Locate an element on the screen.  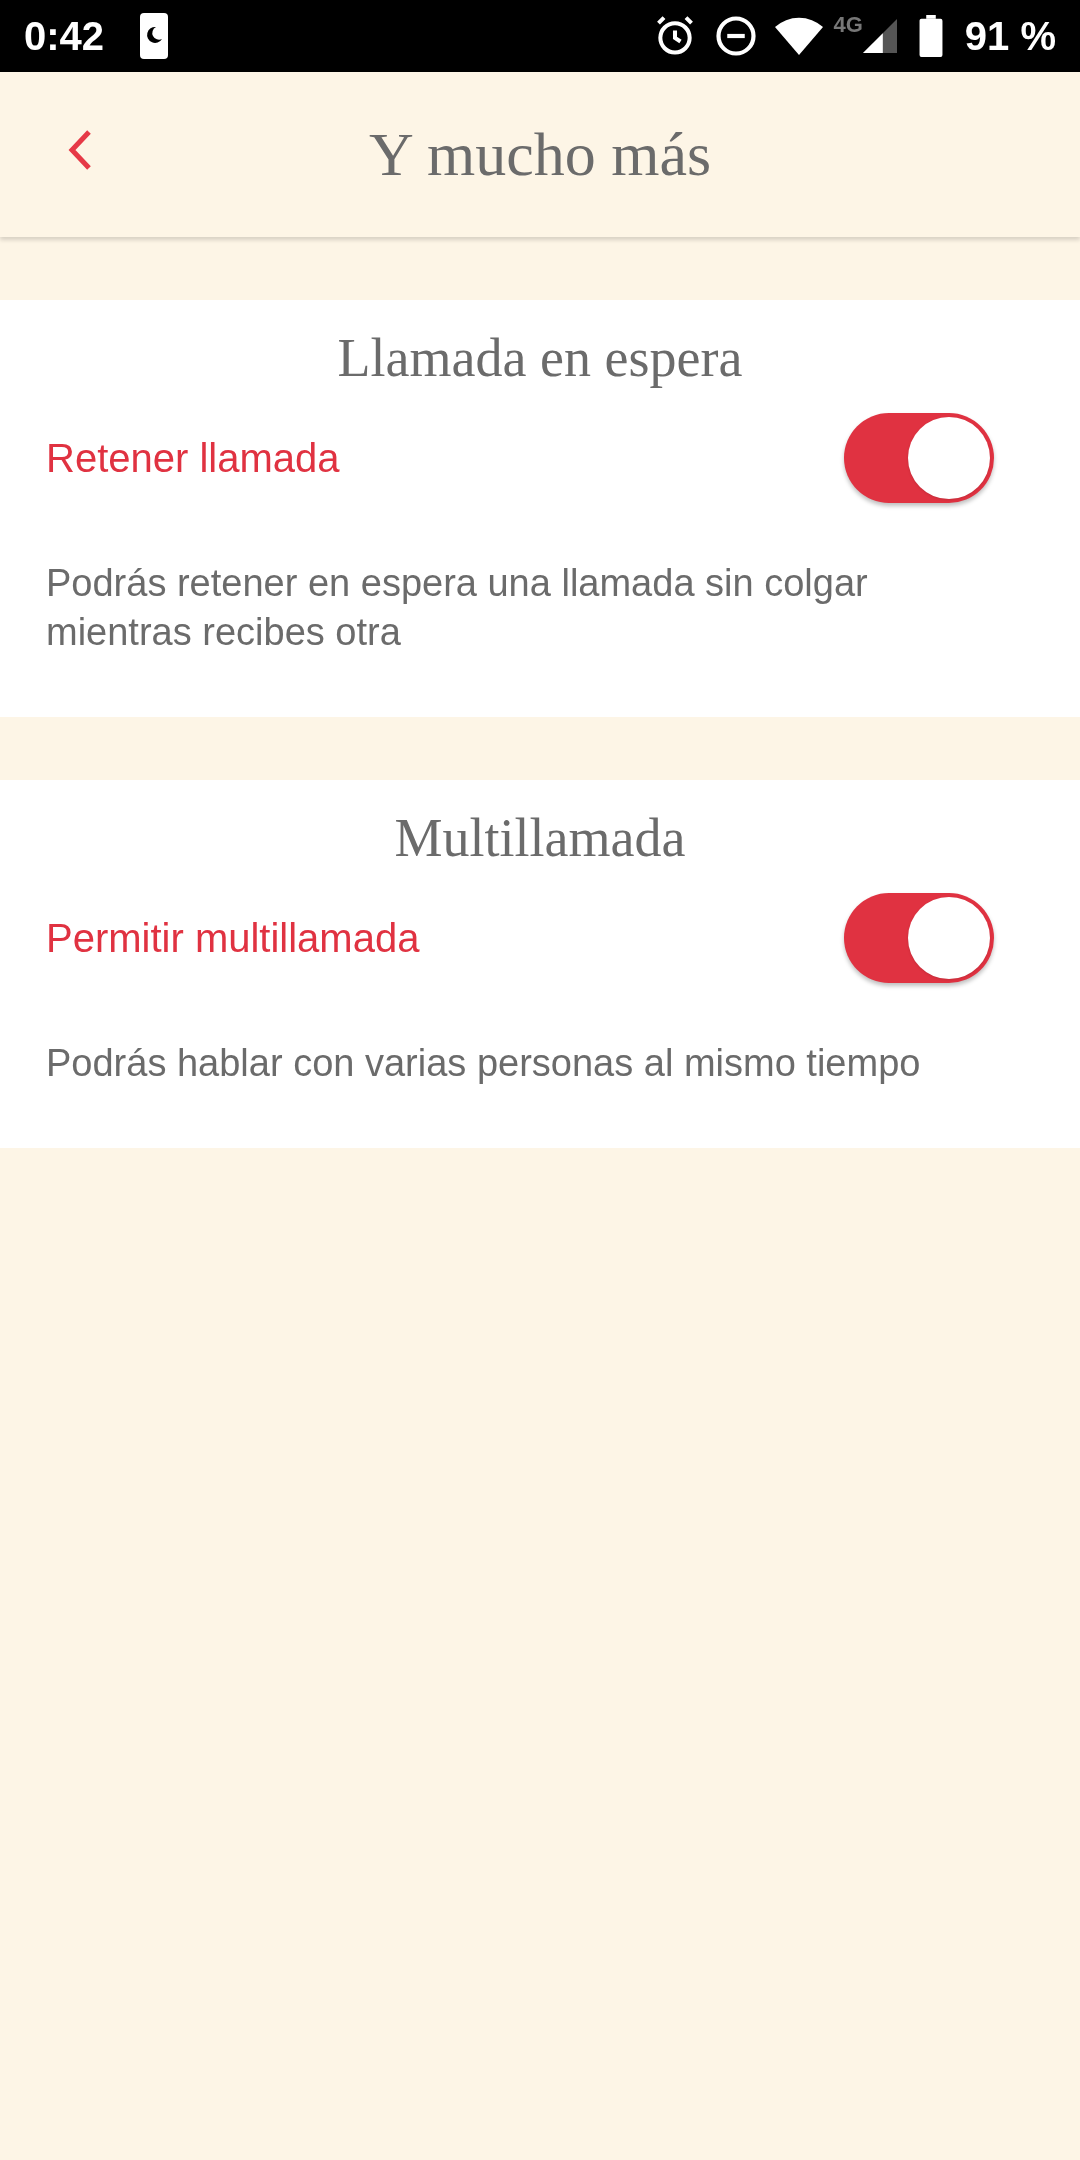
phone-icon is located at coordinates (154, 36).